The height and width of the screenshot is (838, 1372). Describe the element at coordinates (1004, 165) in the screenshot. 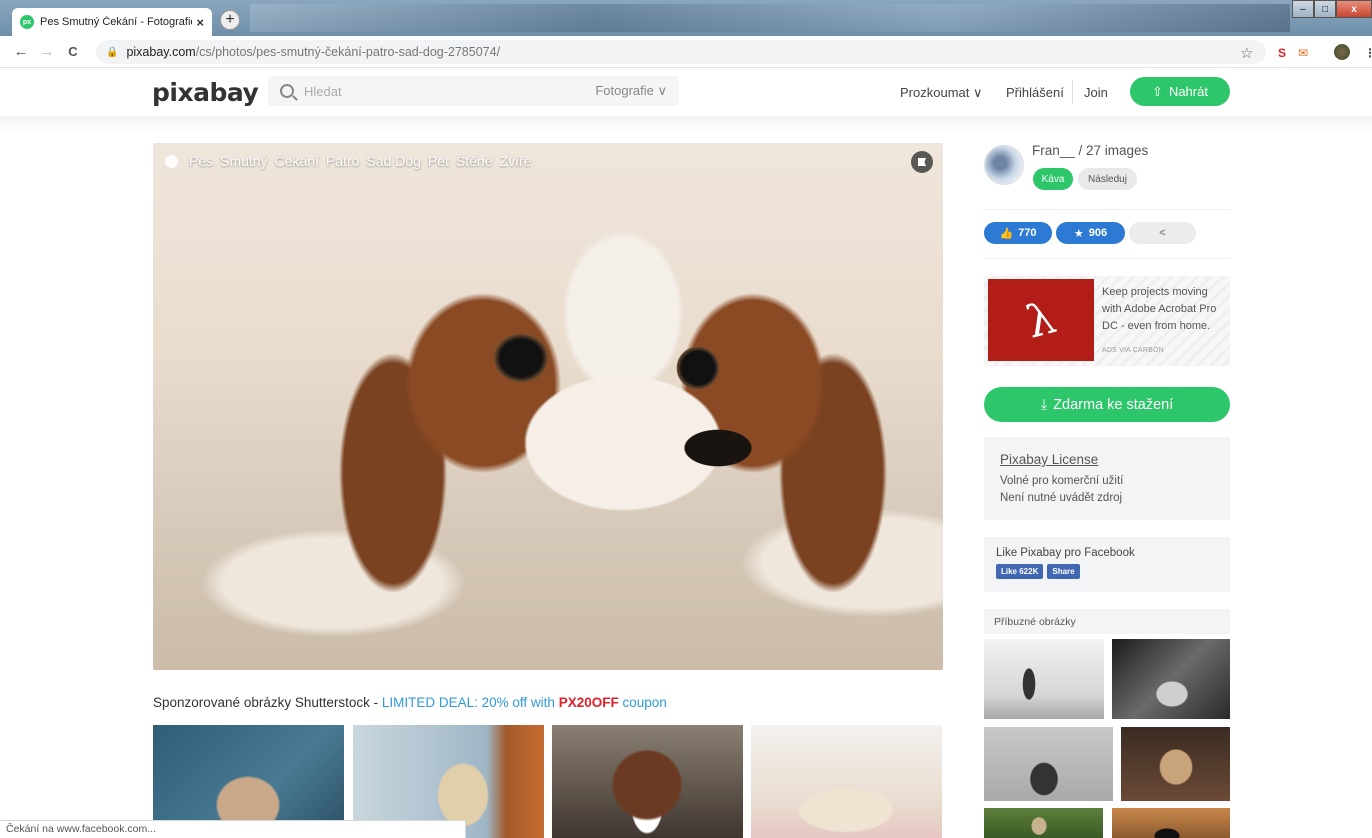

I see `author-avatar` at that location.